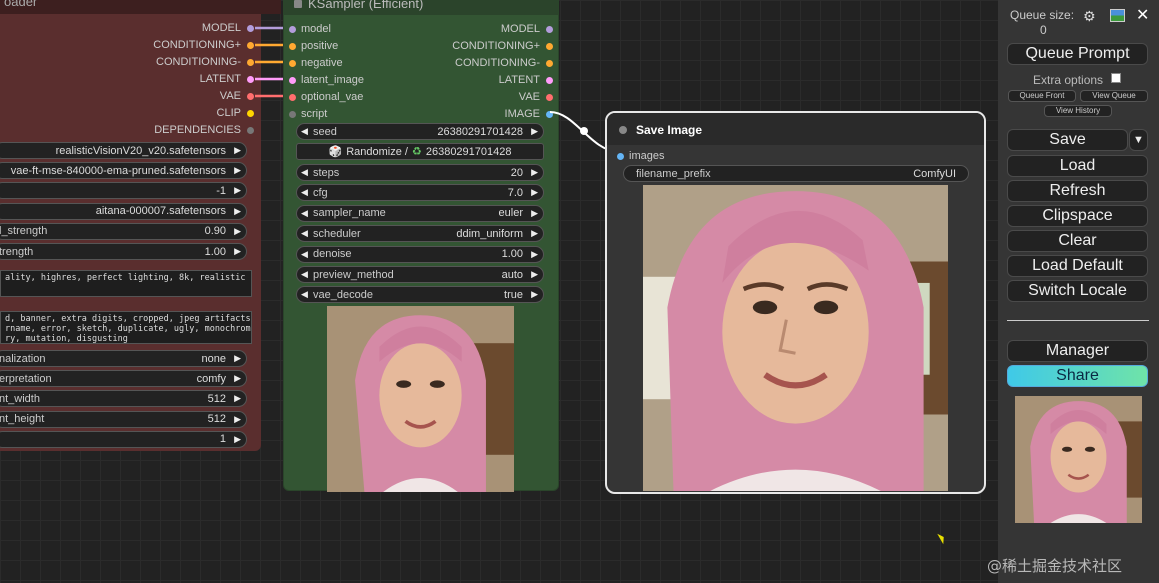 This screenshot has height=583, width=1159. What do you see at coordinates (326, 80) in the screenshot?
I see `ksampler-input-slot: latent_image` at bounding box center [326, 80].